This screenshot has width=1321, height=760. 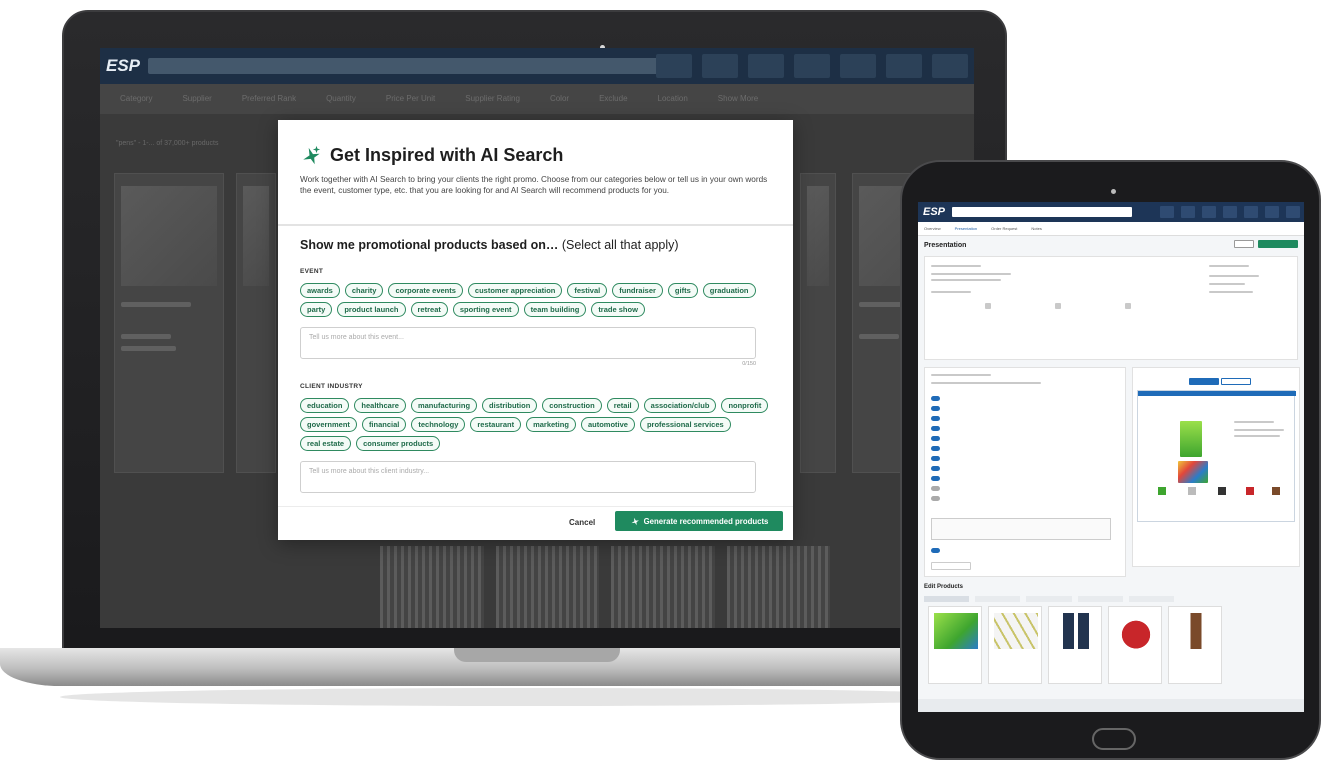 What do you see at coordinates (515, 290) in the screenshot?
I see `chip-customer-appreciation: customer appreciation` at bounding box center [515, 290].